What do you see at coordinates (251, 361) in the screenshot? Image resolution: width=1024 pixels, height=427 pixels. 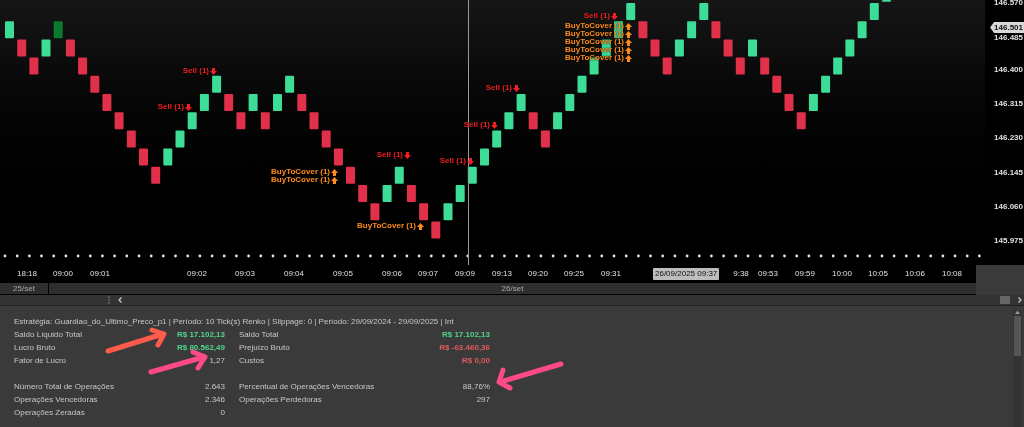 I see `stat-label: Custos` at bounding box center [251, 361].